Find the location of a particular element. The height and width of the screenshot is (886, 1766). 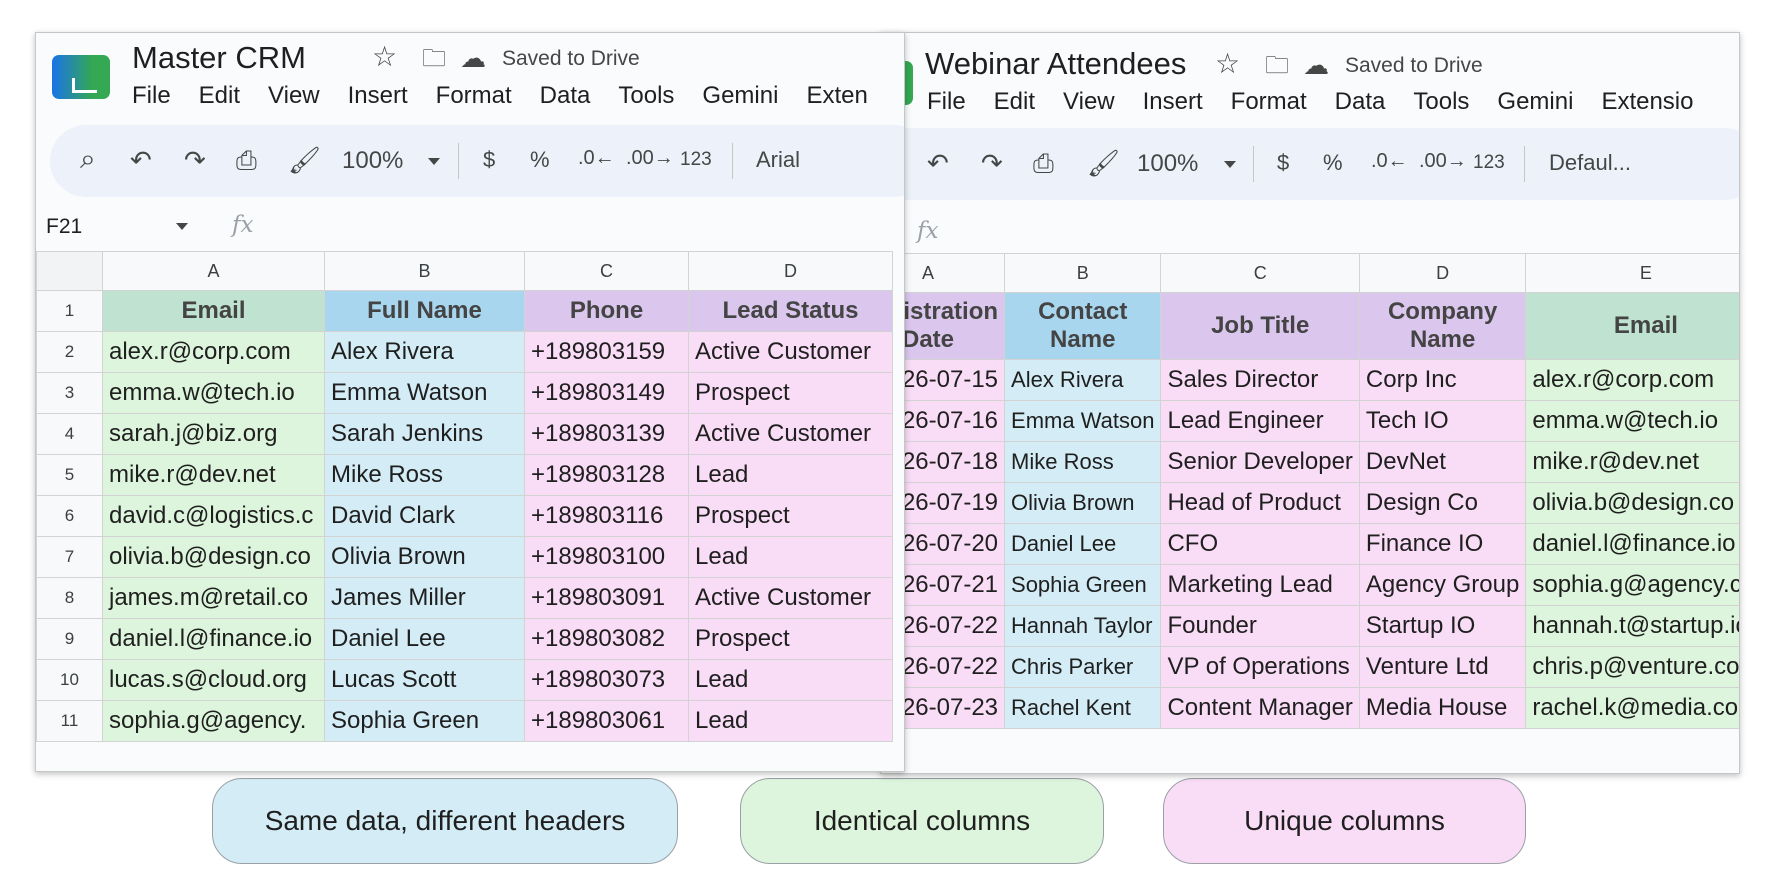

paint-format-icon: 🖌 is located at coordinates (1103, 163).